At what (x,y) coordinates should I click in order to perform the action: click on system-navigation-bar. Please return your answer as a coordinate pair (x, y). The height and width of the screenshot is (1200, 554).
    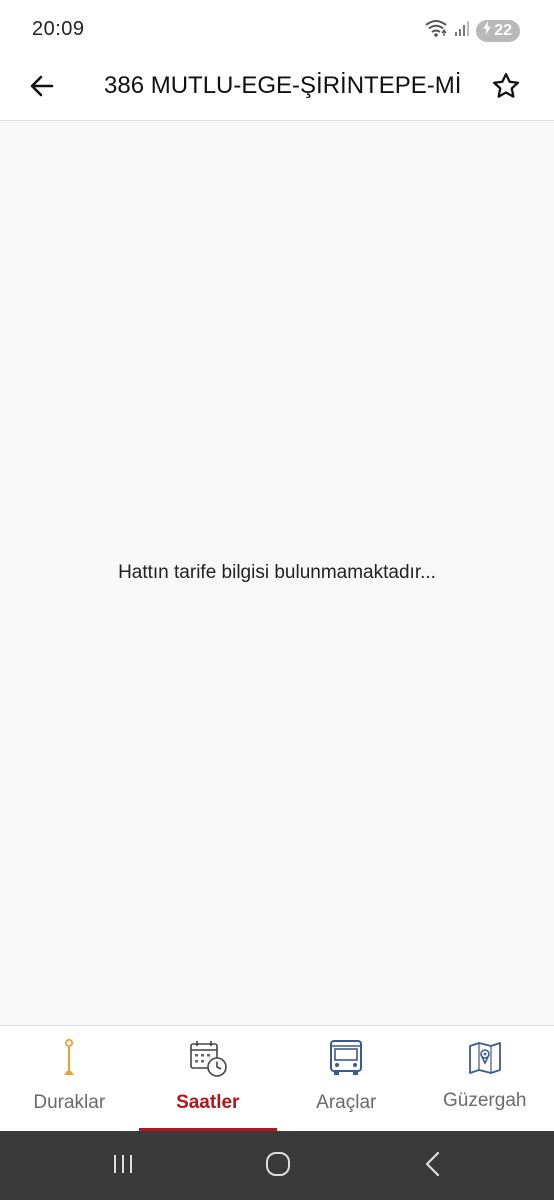
    Looking at the image, I should click on (277, 1165).